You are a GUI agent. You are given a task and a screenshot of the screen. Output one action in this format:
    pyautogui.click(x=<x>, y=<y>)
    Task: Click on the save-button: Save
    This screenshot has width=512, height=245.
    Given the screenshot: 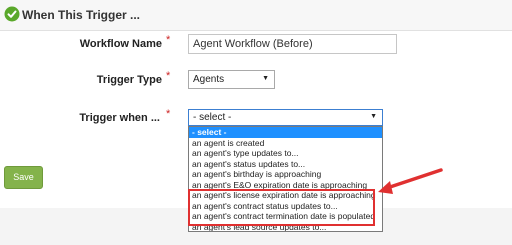 What is the action you would take?
    pyautogui.click(x=23, y=177)
    